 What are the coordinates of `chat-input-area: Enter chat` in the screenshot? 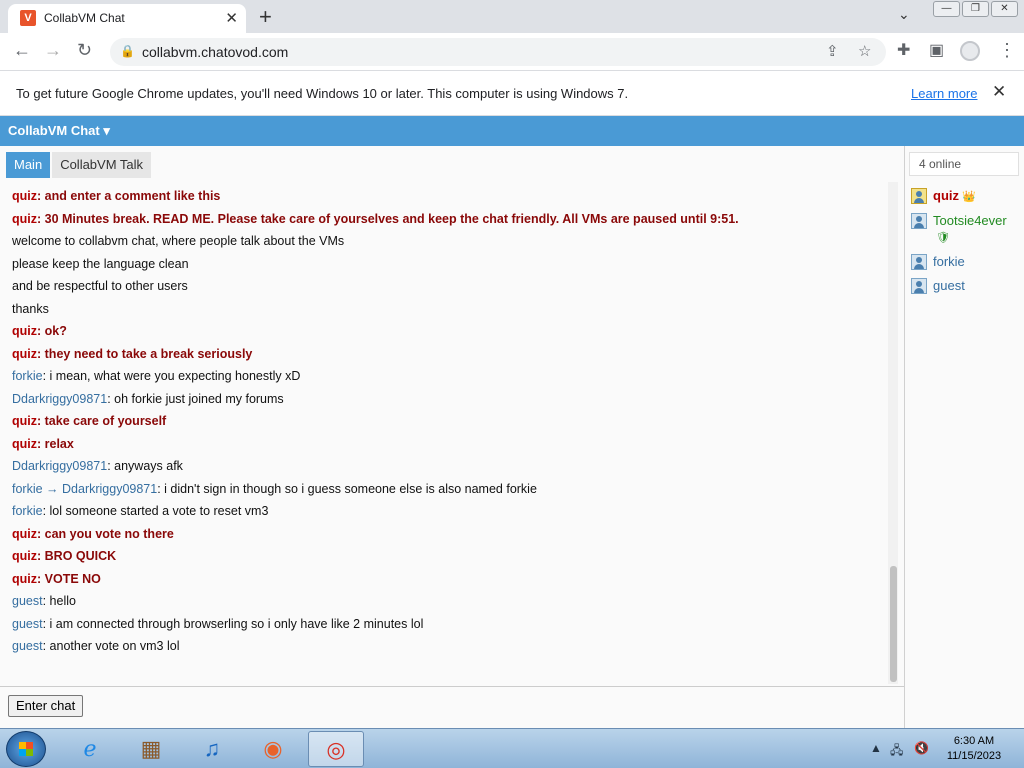 It's located at (452, 707).